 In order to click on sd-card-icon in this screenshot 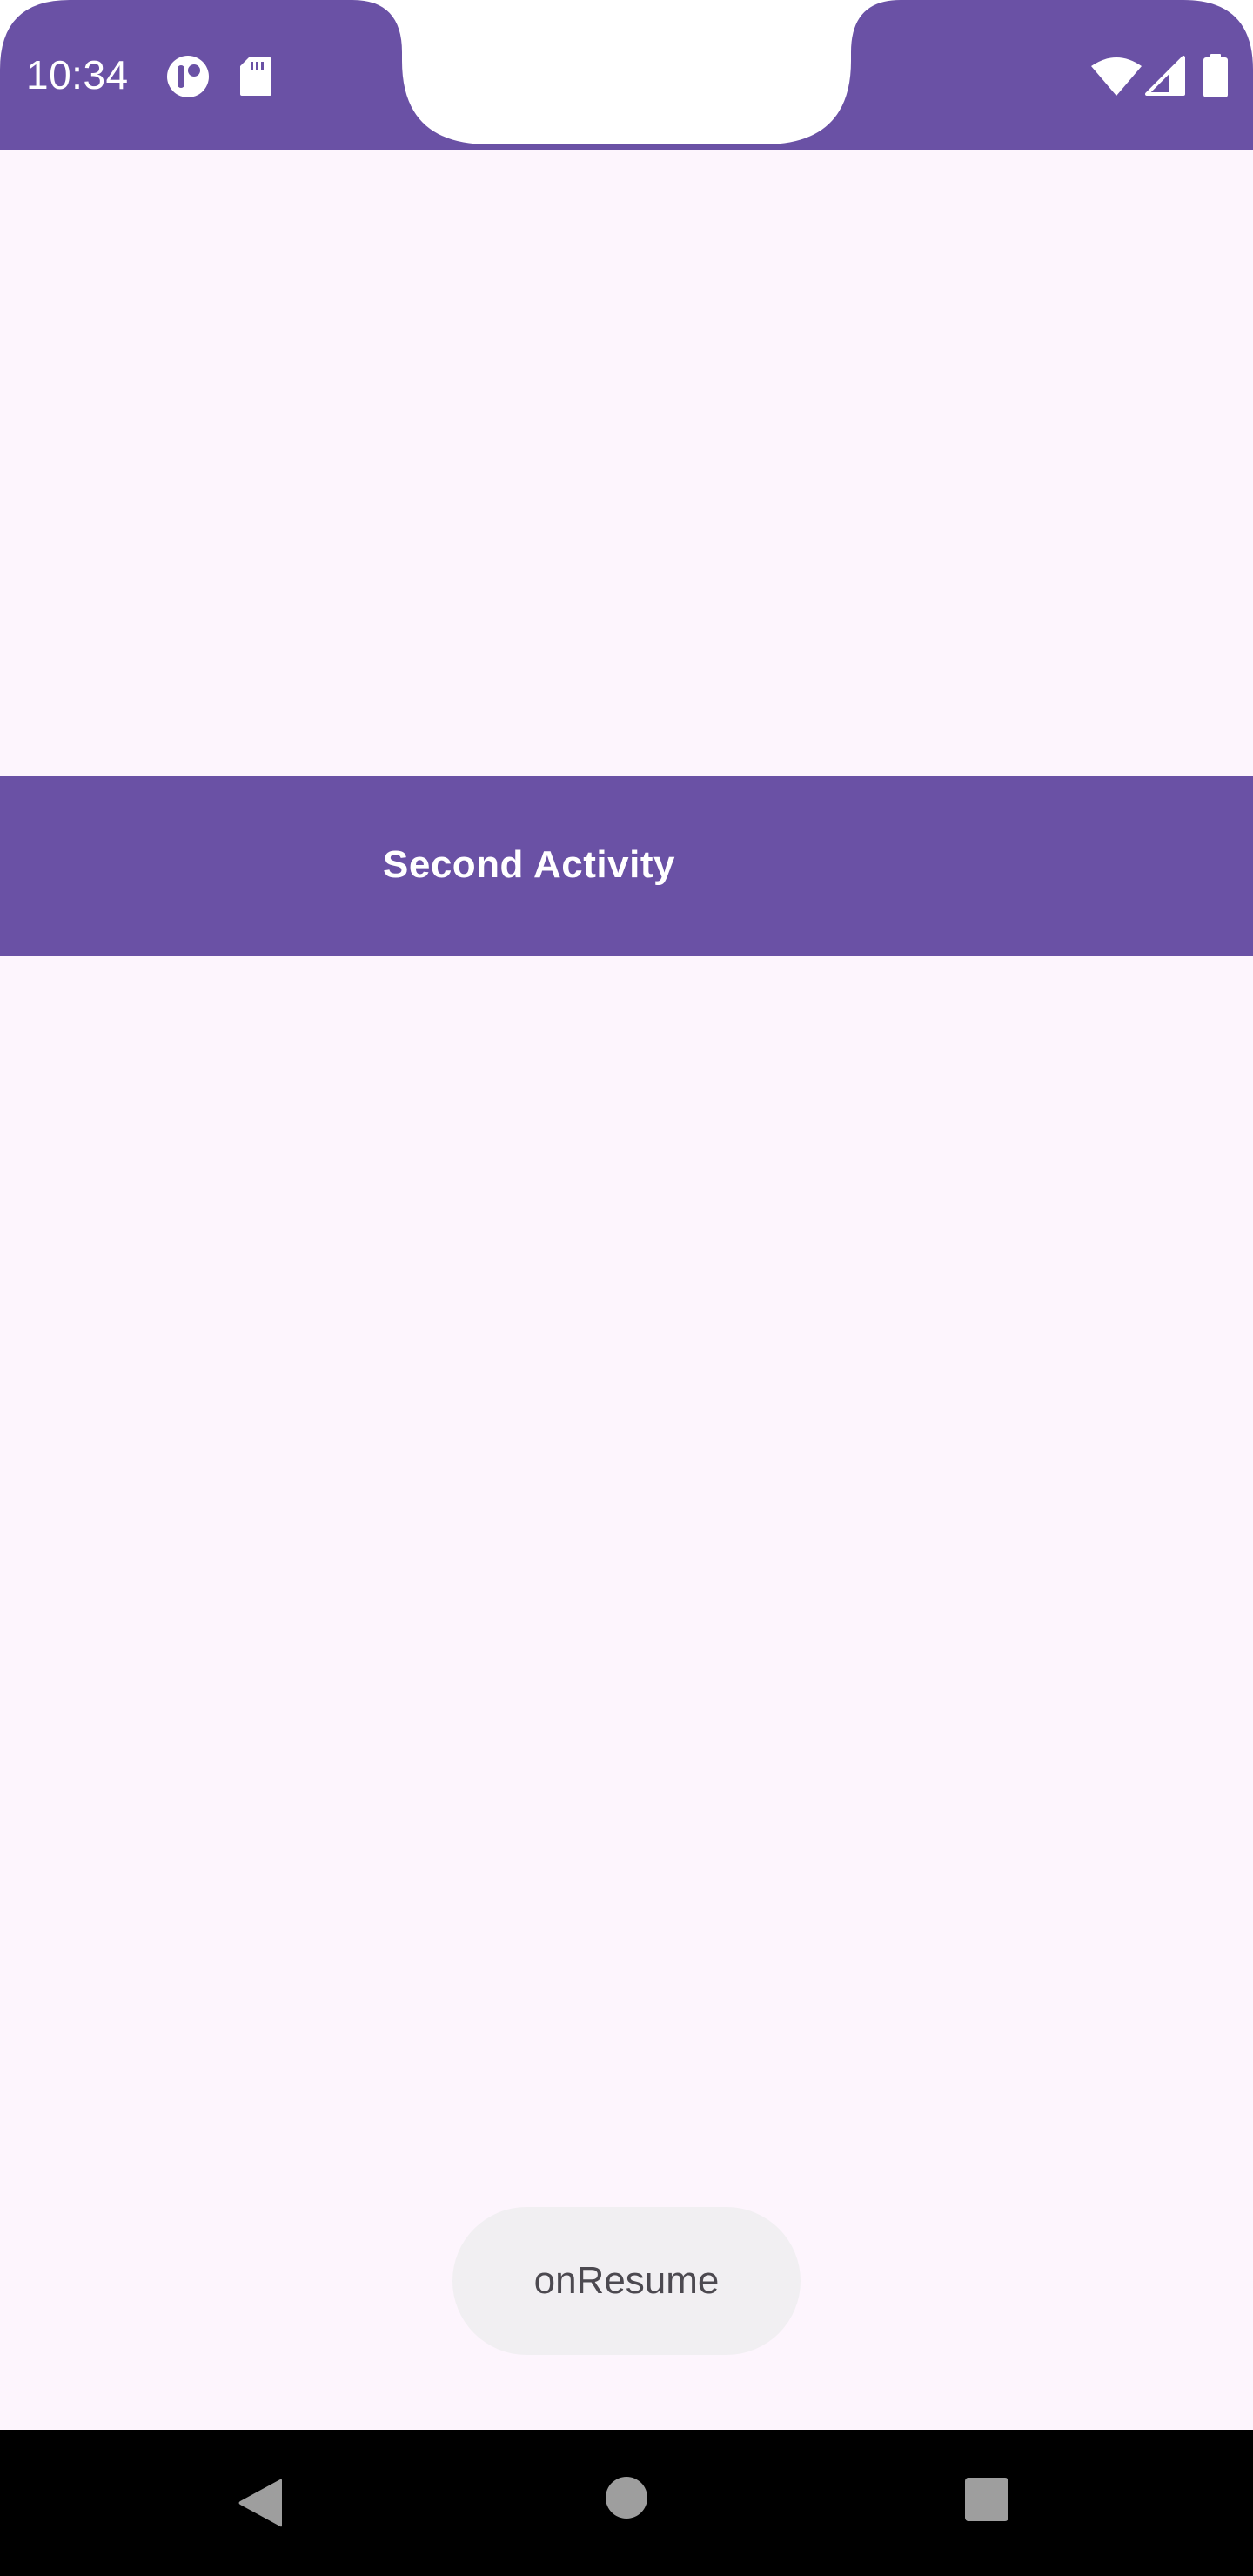, I will do `click(256, 77)`.